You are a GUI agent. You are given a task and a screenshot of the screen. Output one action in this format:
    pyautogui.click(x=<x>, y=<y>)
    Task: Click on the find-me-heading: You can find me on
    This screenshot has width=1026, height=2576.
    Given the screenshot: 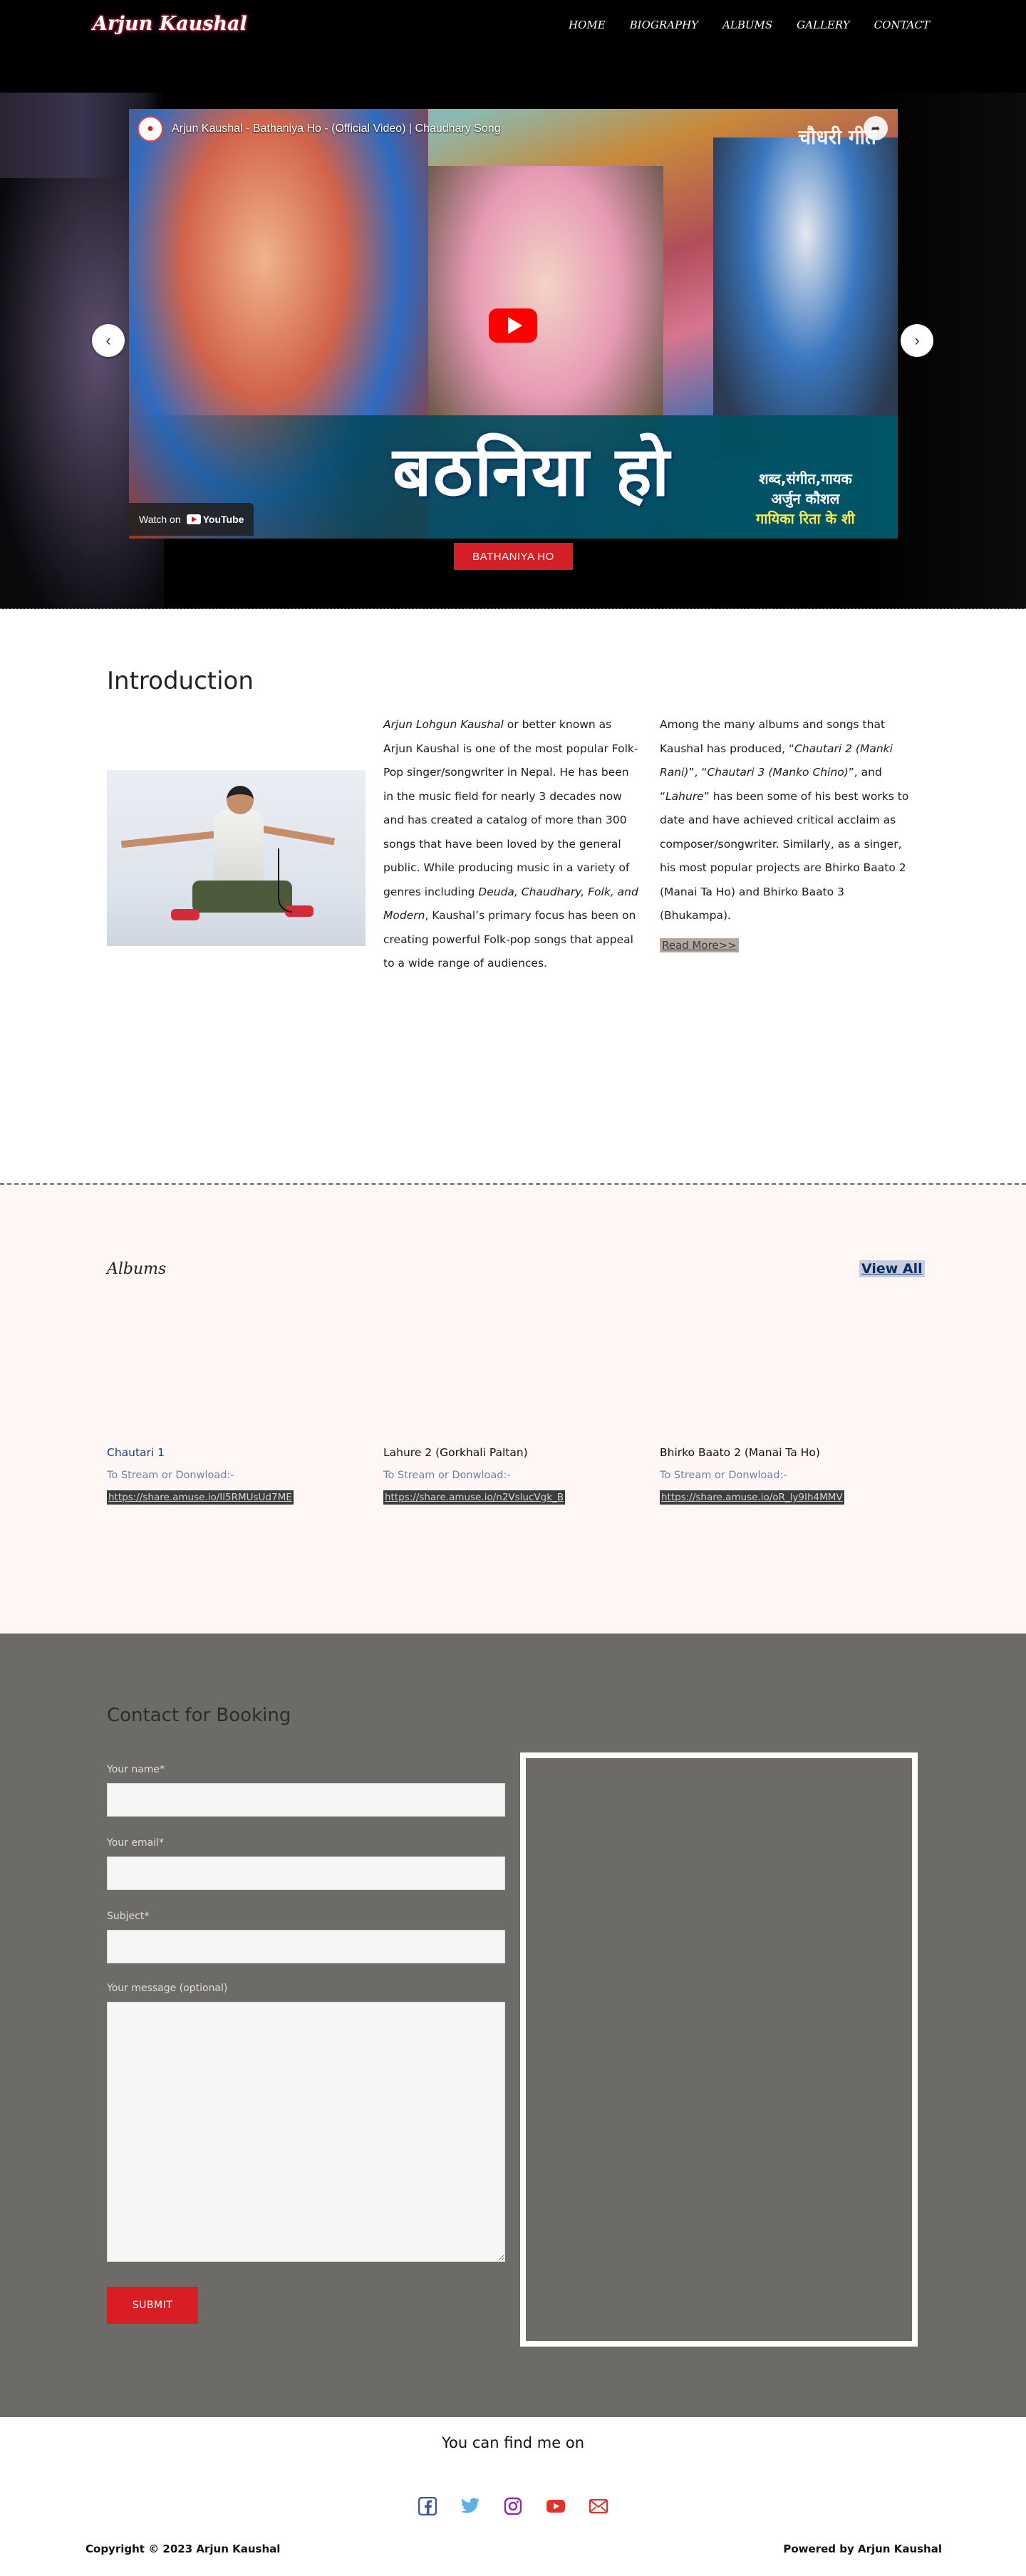 What is the action you would take?
    pyautogui.click(x=513, y=2442)
    